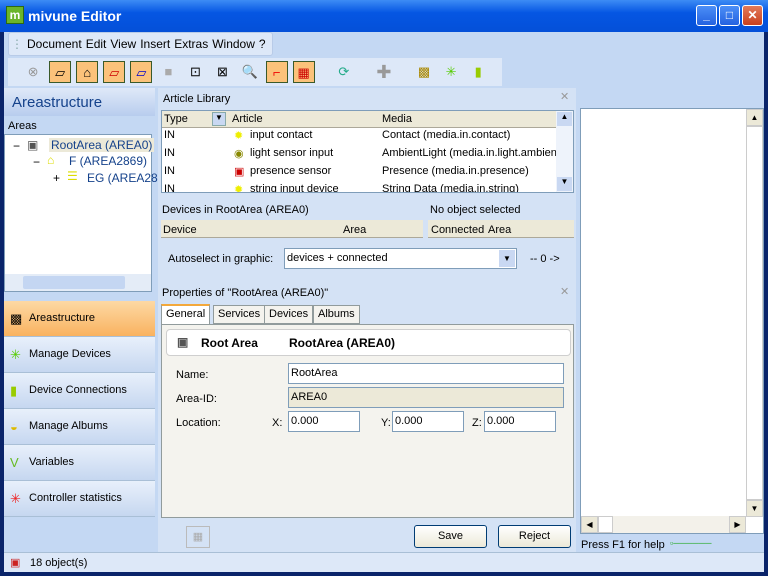 The image size is (768, 576). What do you see at coordinates (534, 536) in the screenshot?
I see `reject-button: Reject` at bounding box center [534, 536].